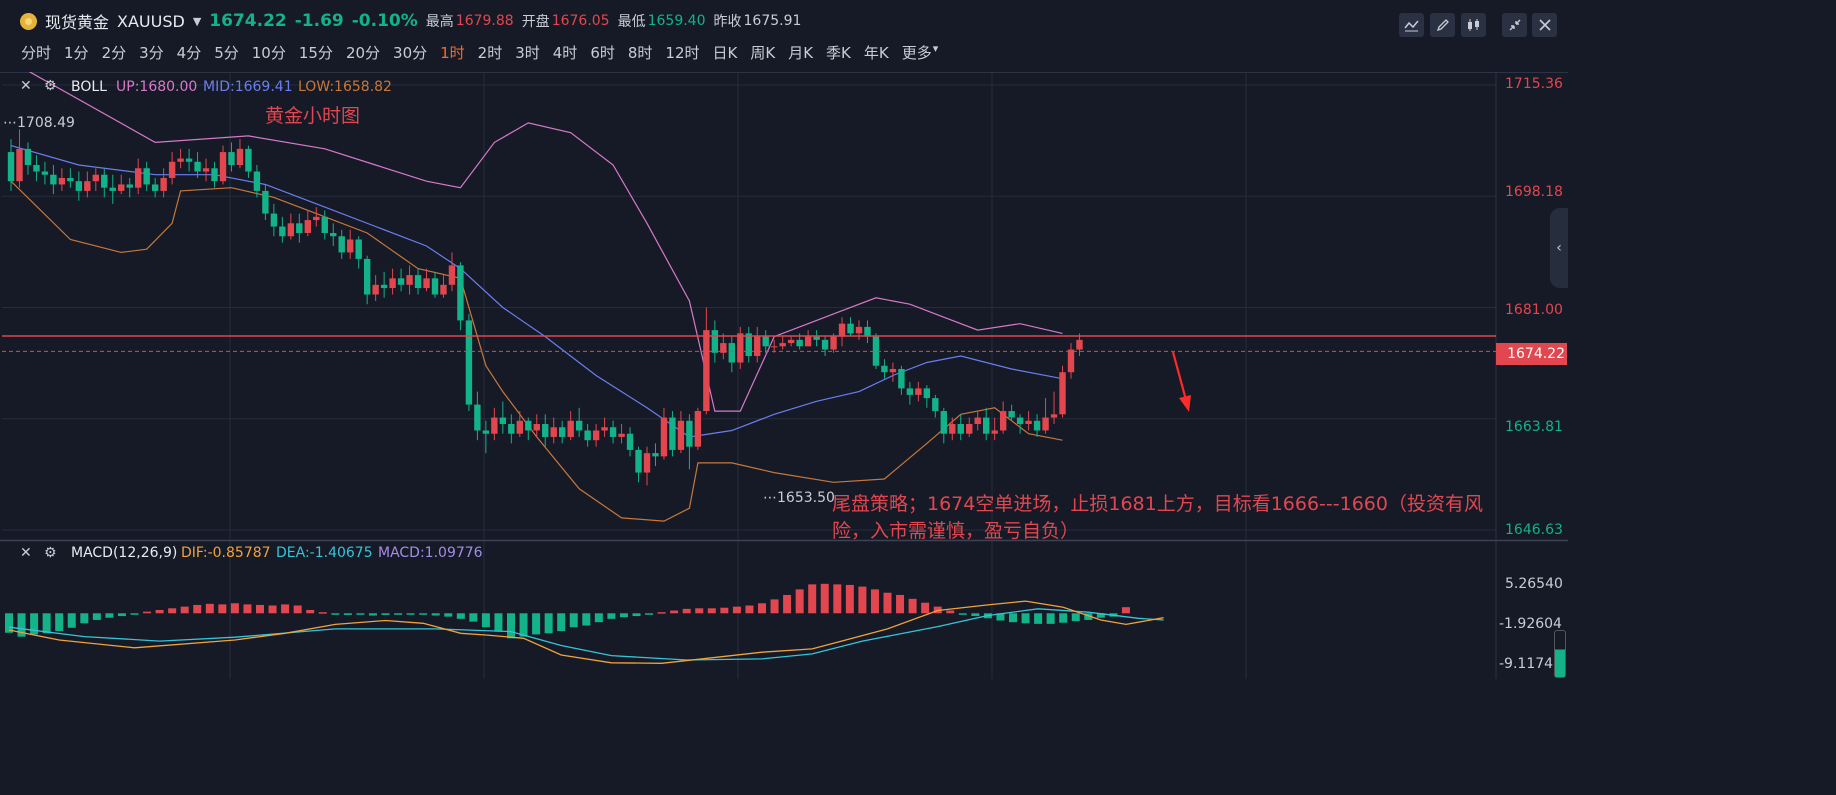 Image resolution: width=1836 pixels, height=795 pixels. I want to click on period-tab: 2时, so click(490, 52).